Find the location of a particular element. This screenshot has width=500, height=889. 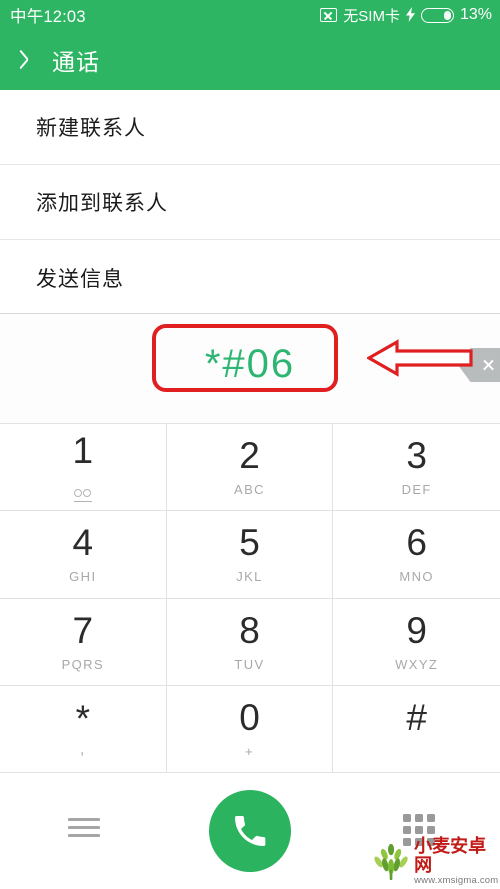

key-2: 2 ABC is located at coordinates (250, 468).